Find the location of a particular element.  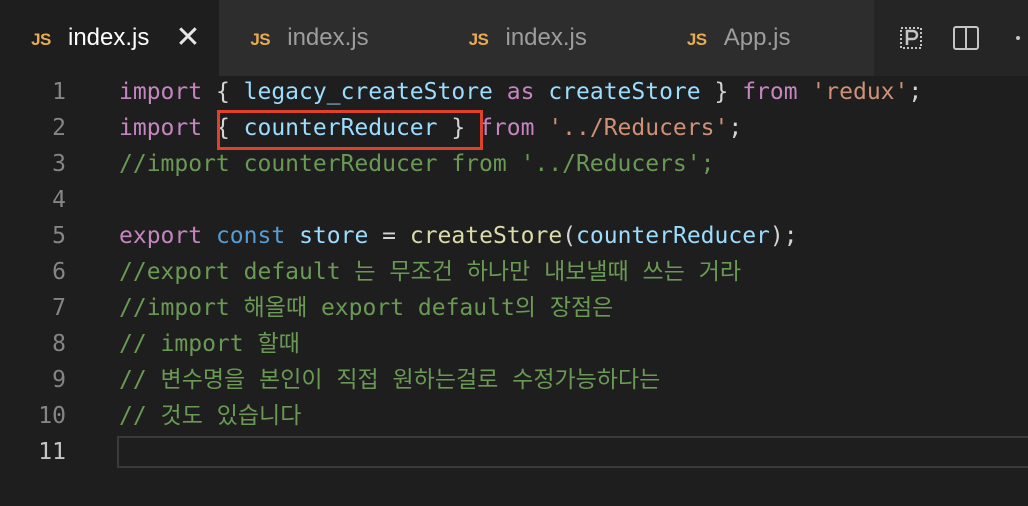

code-token: //import 해올때 export default의 장점은 is located at coordinates (366, 308).